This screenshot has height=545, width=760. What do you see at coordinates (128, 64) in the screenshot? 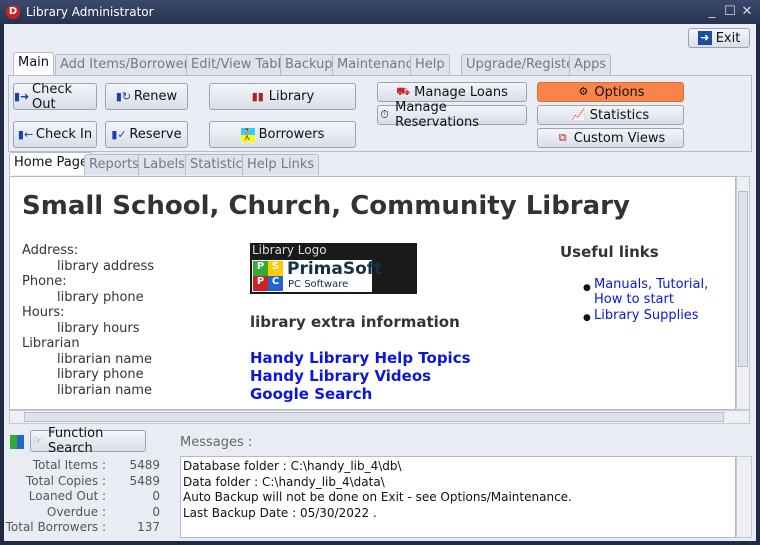
I see `tab-add-items-borrowers: Add Items/Borrowers` at bounding box center [128, 64].